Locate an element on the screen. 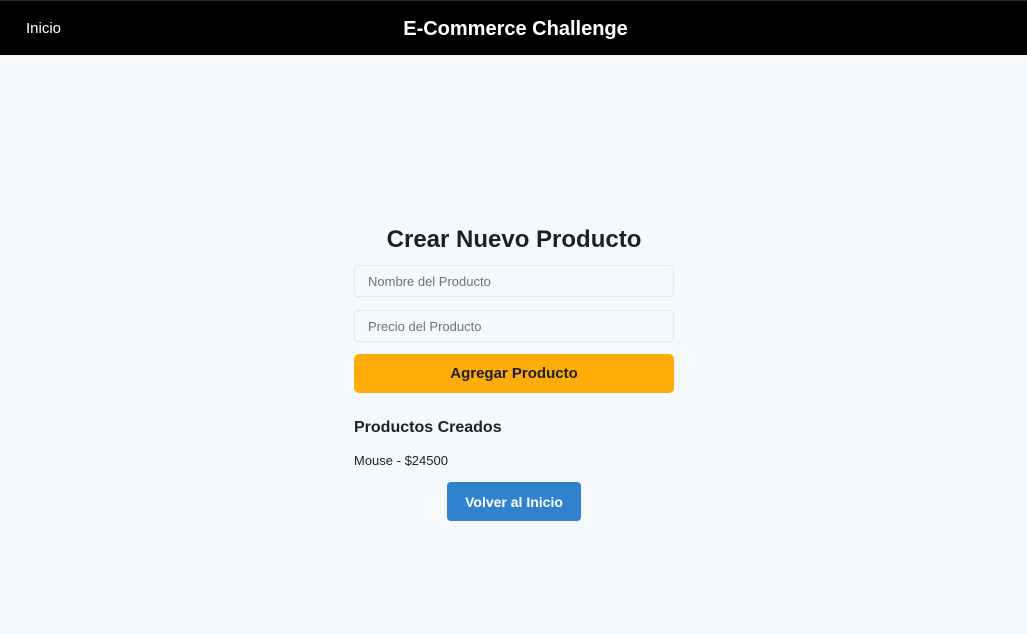  add-product-button: Agregar Producto is located at coordinates (514, 373).